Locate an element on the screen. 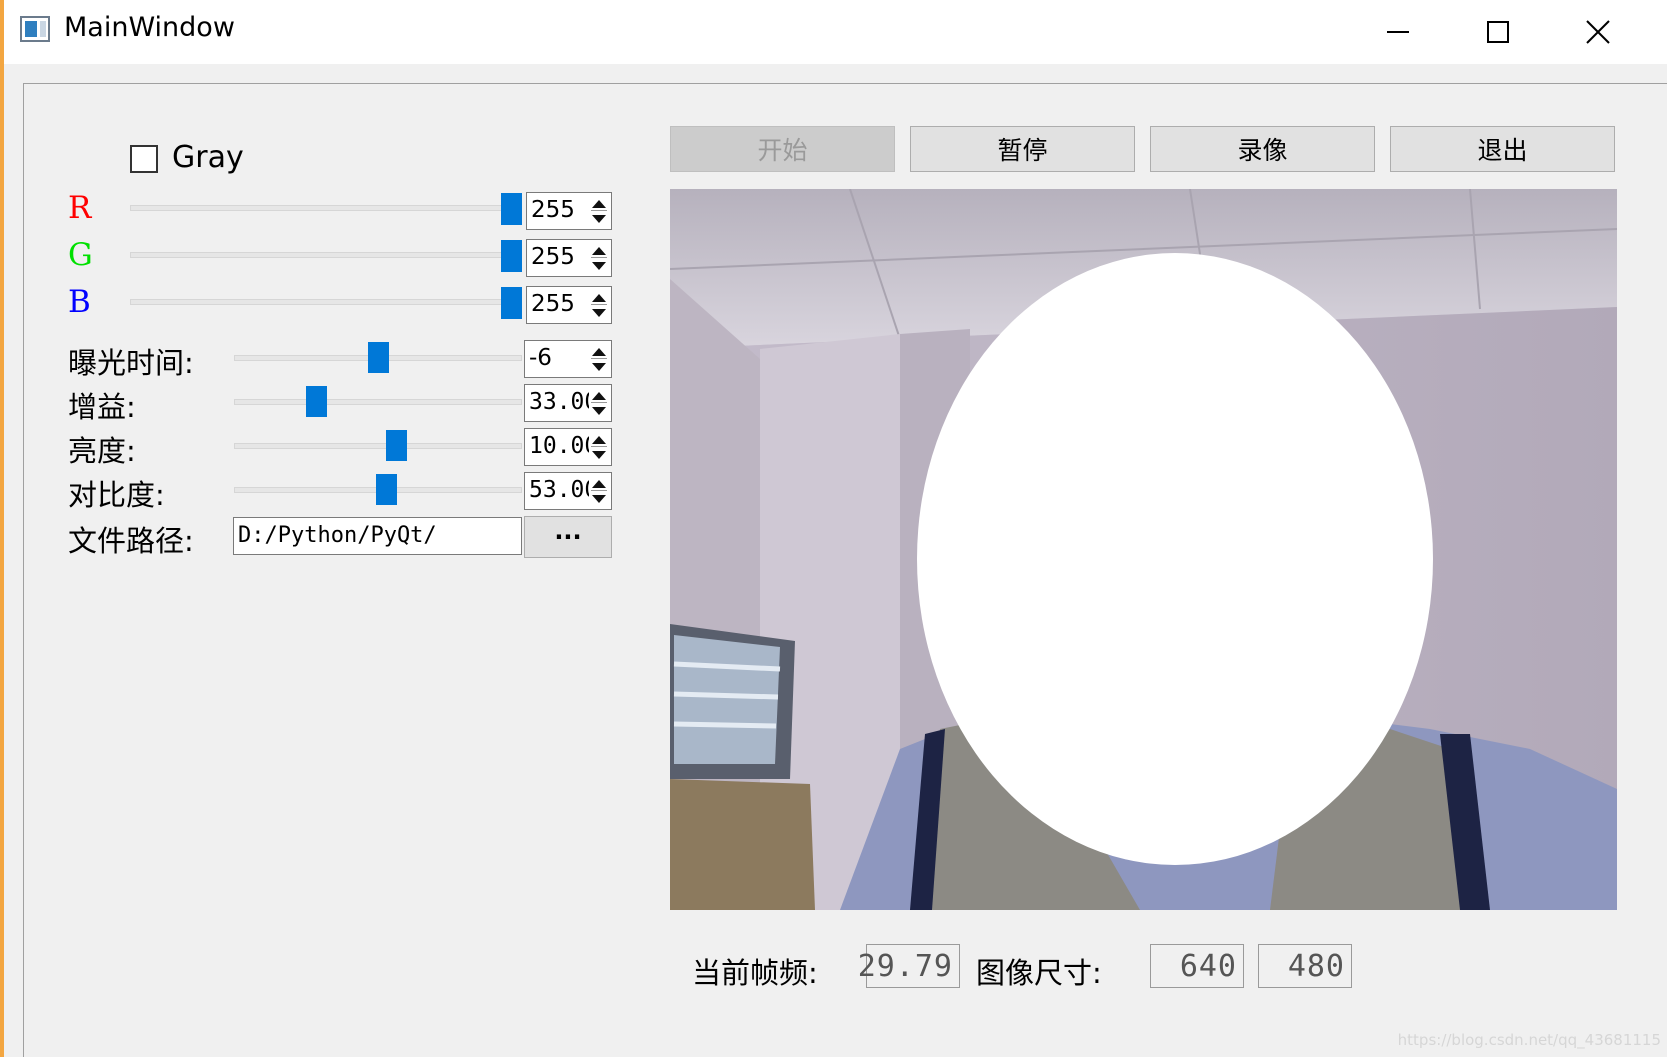  gray-checkbox is located at coordinates (144, 159).